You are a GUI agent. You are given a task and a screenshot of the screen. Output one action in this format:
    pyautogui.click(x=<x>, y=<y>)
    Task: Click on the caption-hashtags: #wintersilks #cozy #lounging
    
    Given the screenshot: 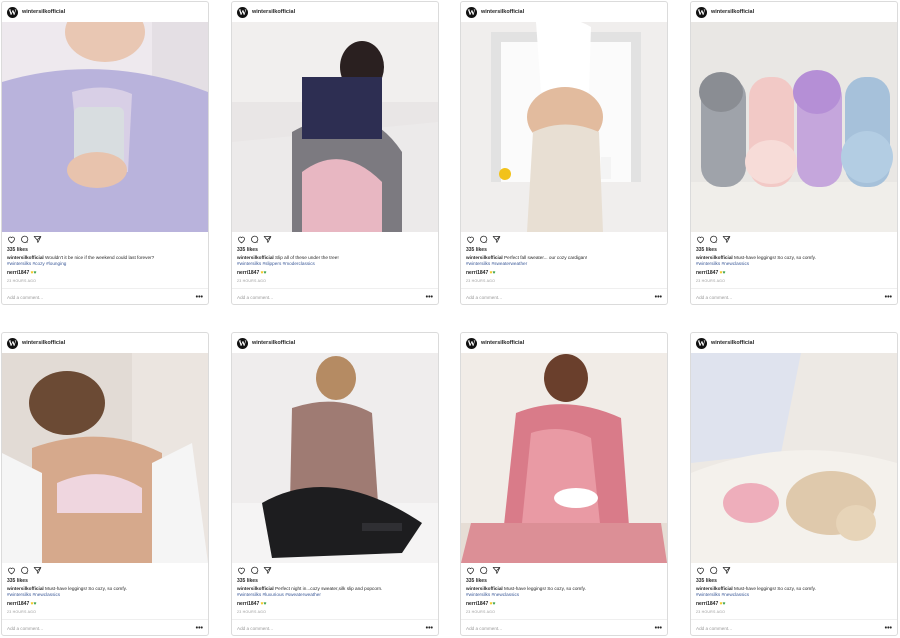 What is the action you would take?
    pyautogui.click(x=36, y=263)
    